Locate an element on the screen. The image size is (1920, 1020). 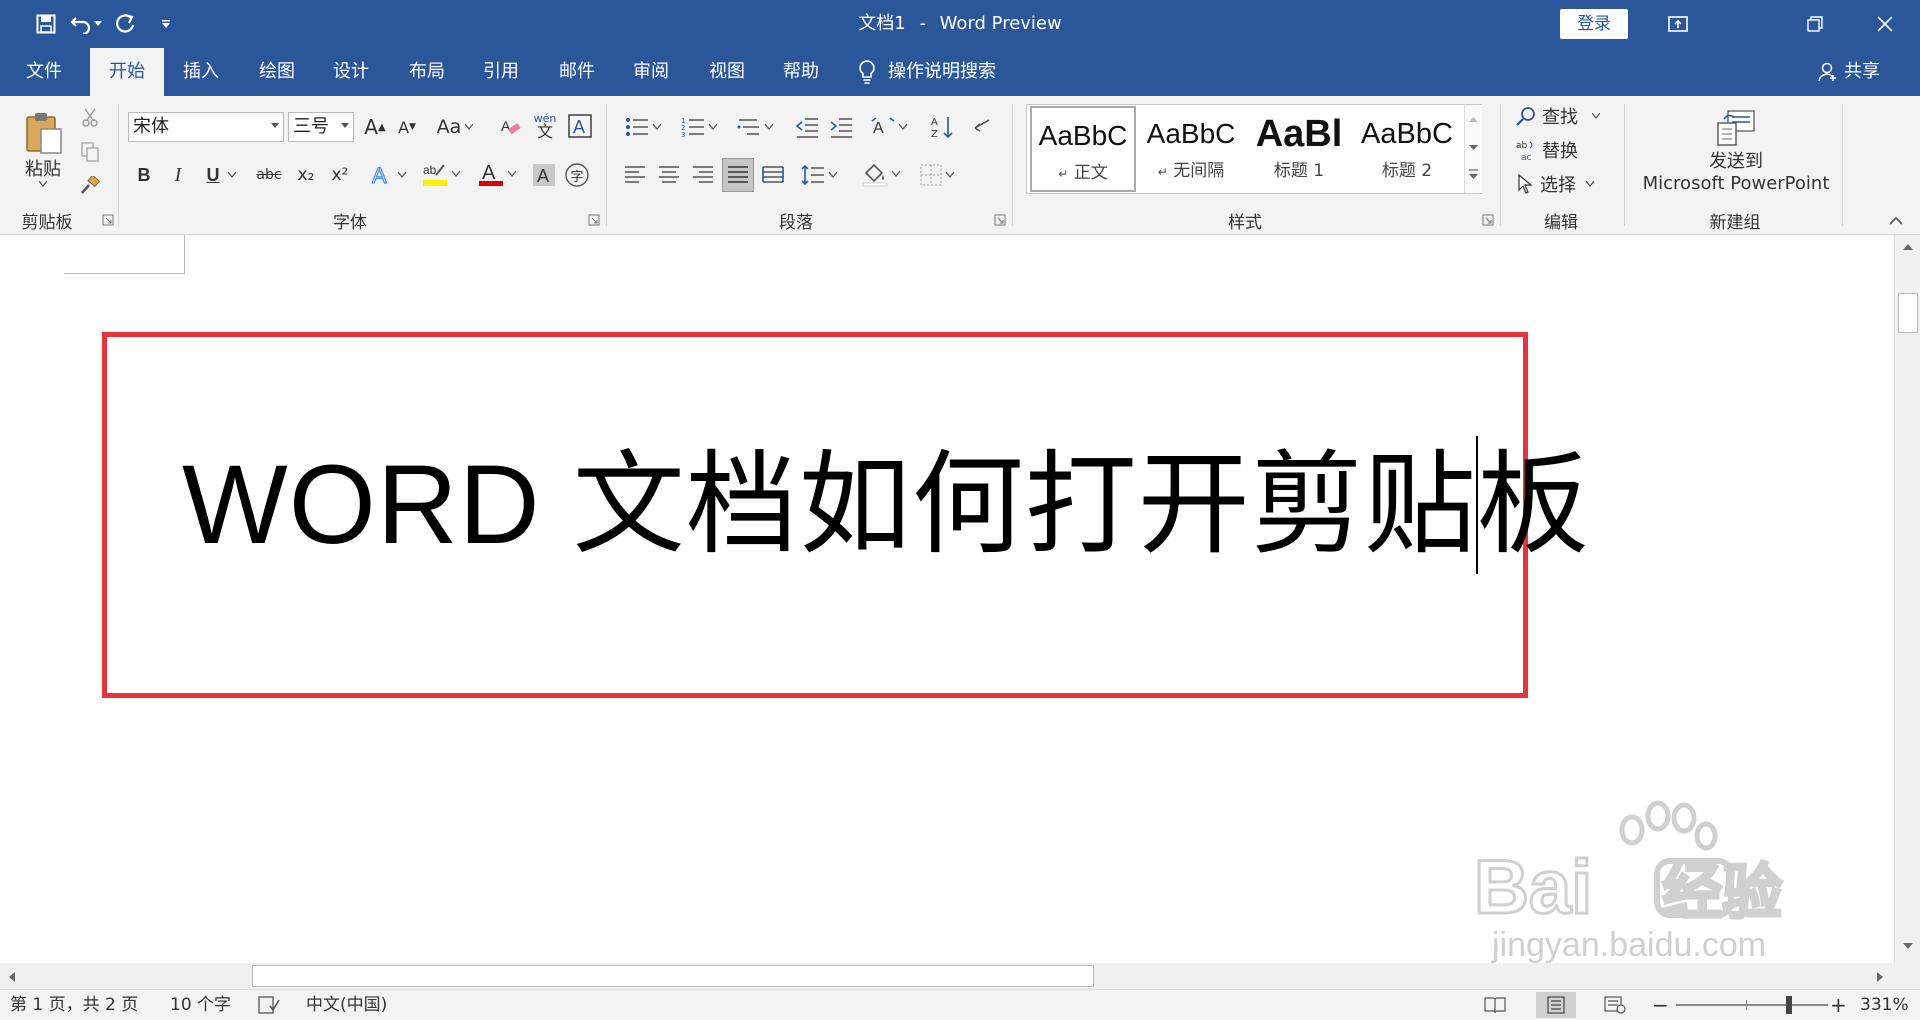
replace-button: ab ac 替换 is located at coordinates (1562, 150).